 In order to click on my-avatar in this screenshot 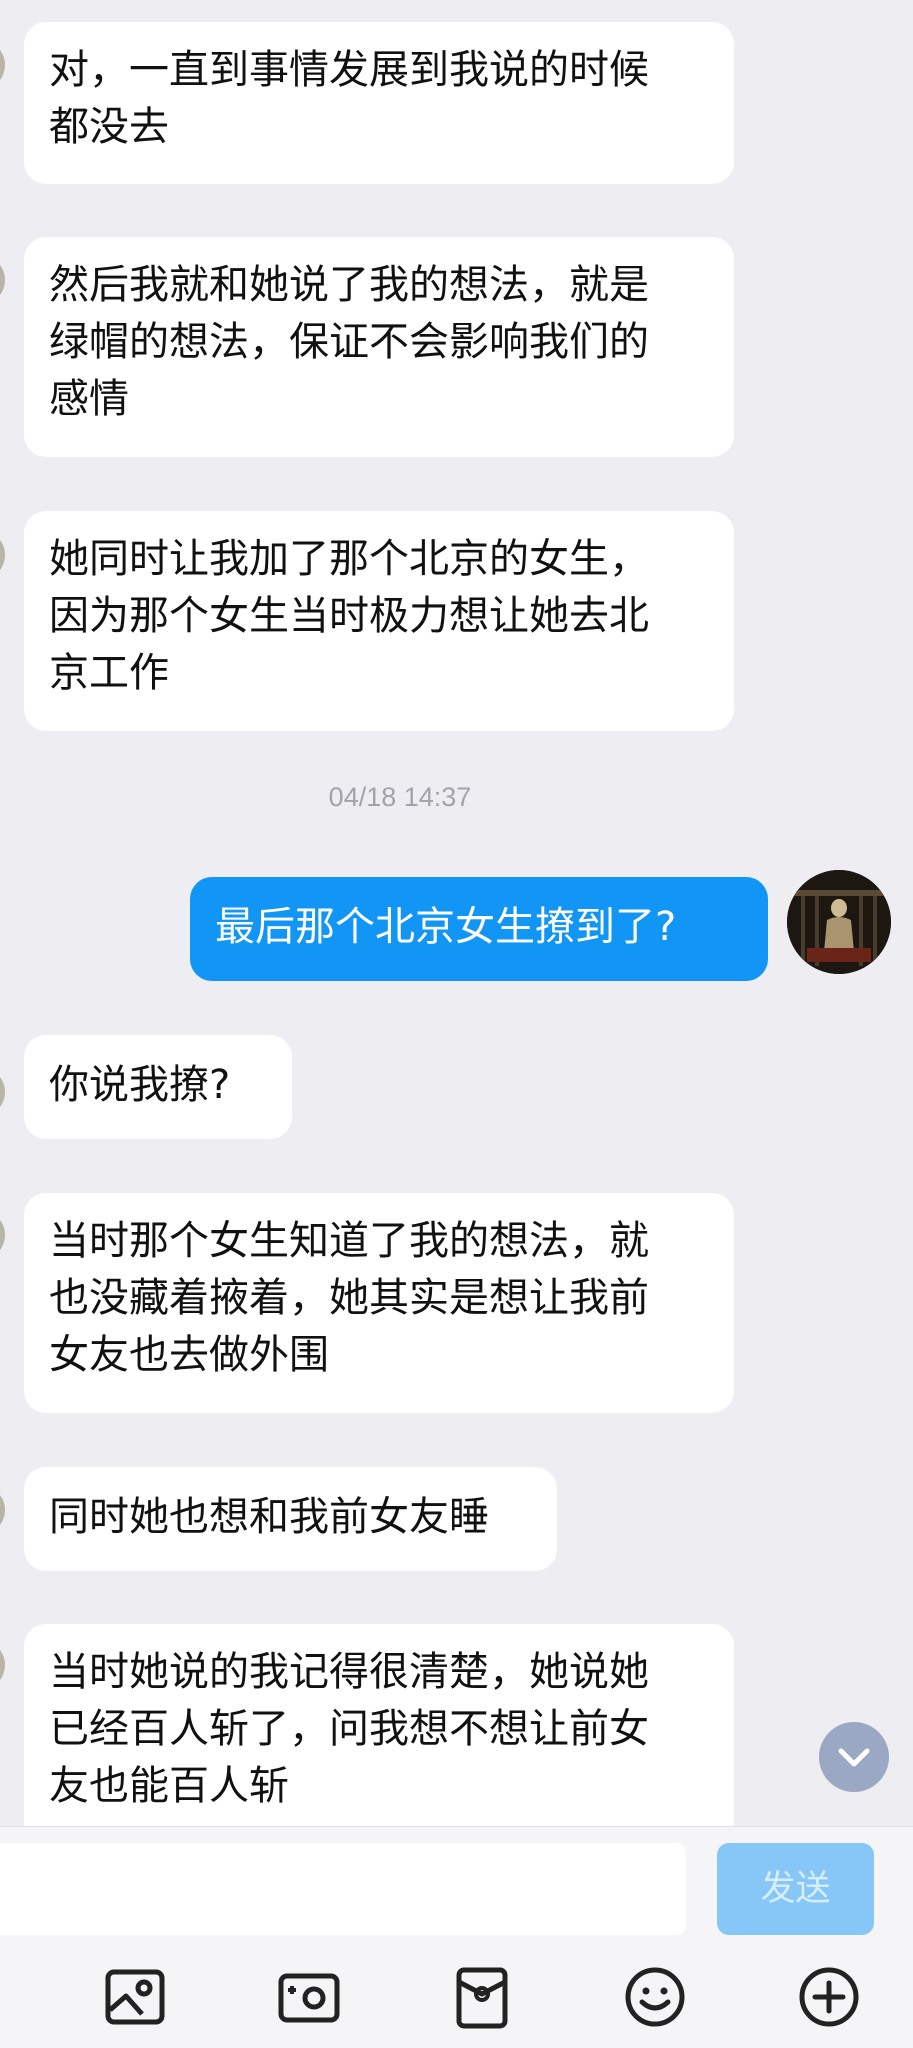, I will do `click(839, 922)`.